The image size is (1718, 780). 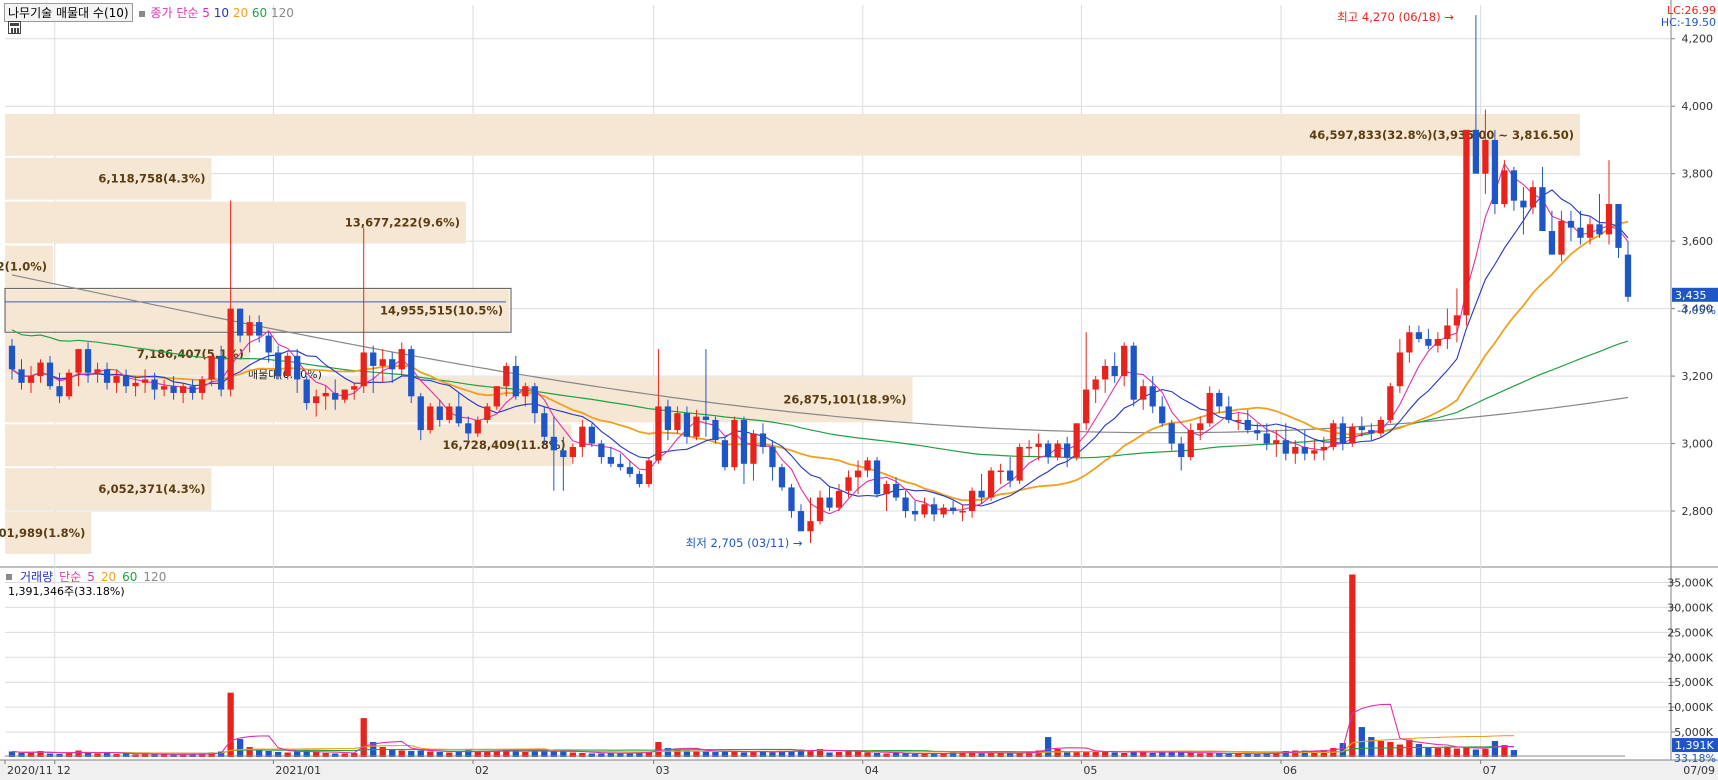 I want to click on current-change-label: -4.05%, so click(x=1696, y=310).